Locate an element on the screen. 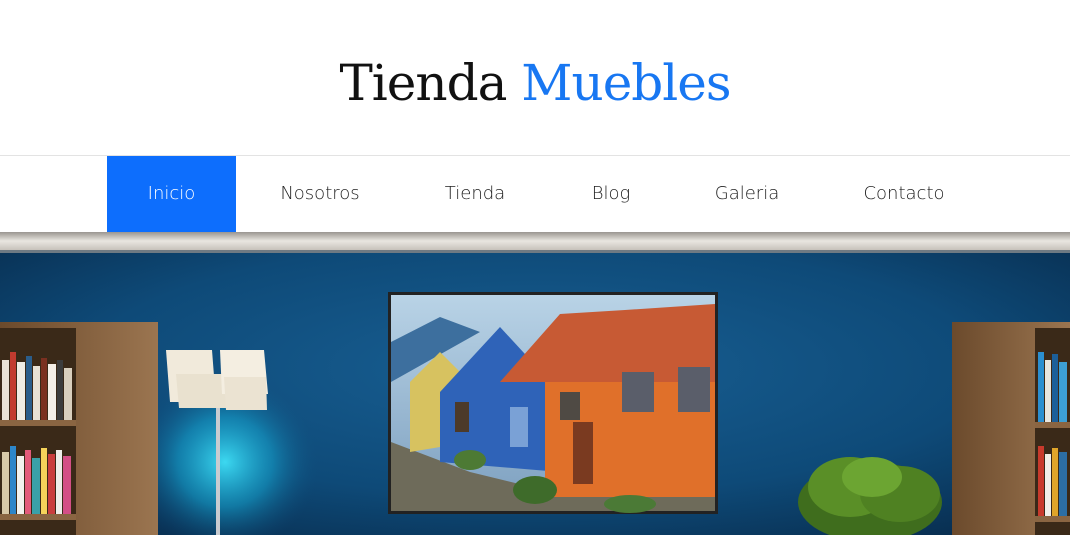  nav-item-inicio: Inicio is located at coordinates (171, 194).